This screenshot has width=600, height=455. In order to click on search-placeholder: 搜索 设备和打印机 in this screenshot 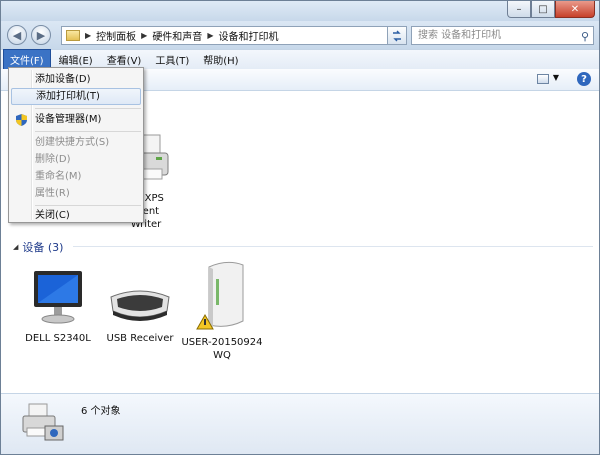, I will do `click(460, 35)`.